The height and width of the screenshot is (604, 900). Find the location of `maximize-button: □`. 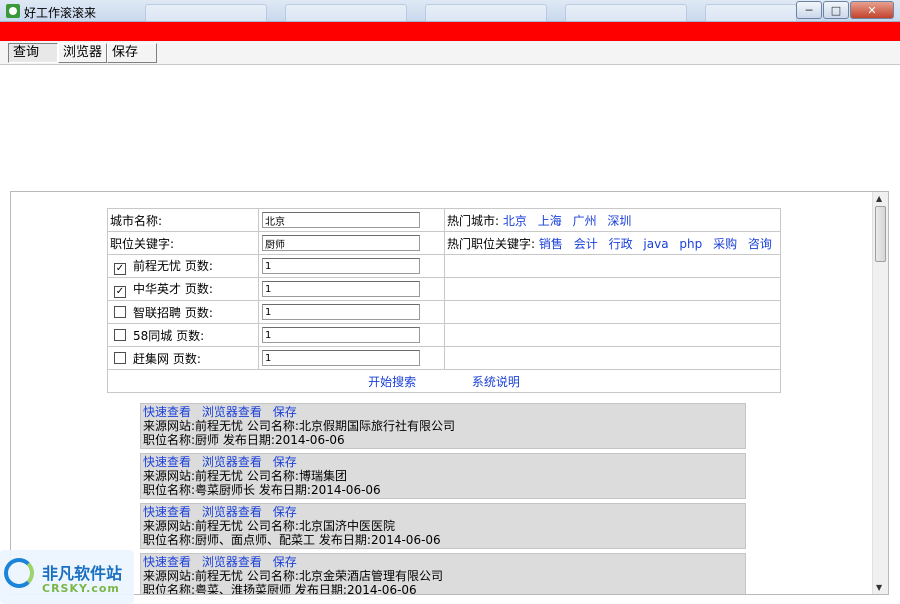

maximize-button: □ is located at coordinates (836, 10).